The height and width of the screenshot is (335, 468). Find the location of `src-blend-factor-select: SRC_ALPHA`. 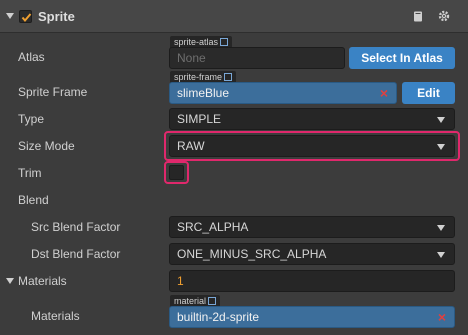

src-blend-factor-select: SRC_ALPHA is located at coordinates (312, 227).